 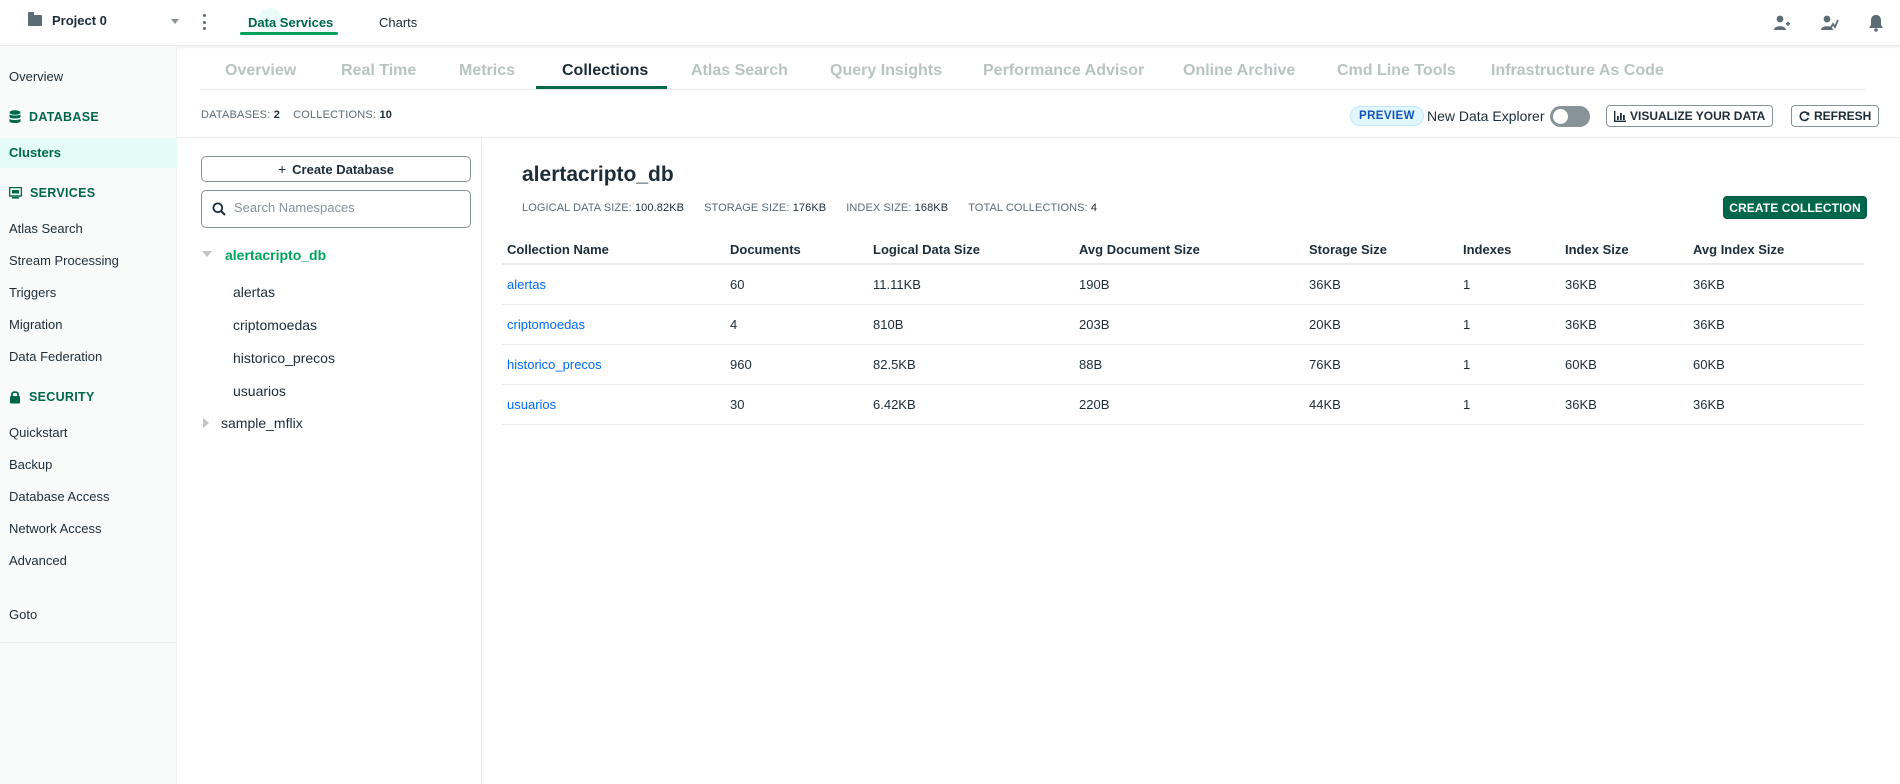 I want to click on stat-storage-size: STORAGE SIZE: 176KB, so click(x=765, y=208).